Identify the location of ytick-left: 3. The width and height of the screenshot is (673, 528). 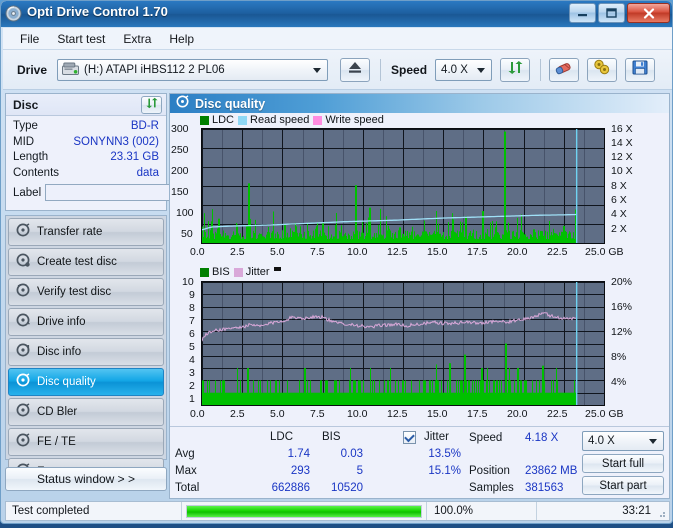
(192, 373).